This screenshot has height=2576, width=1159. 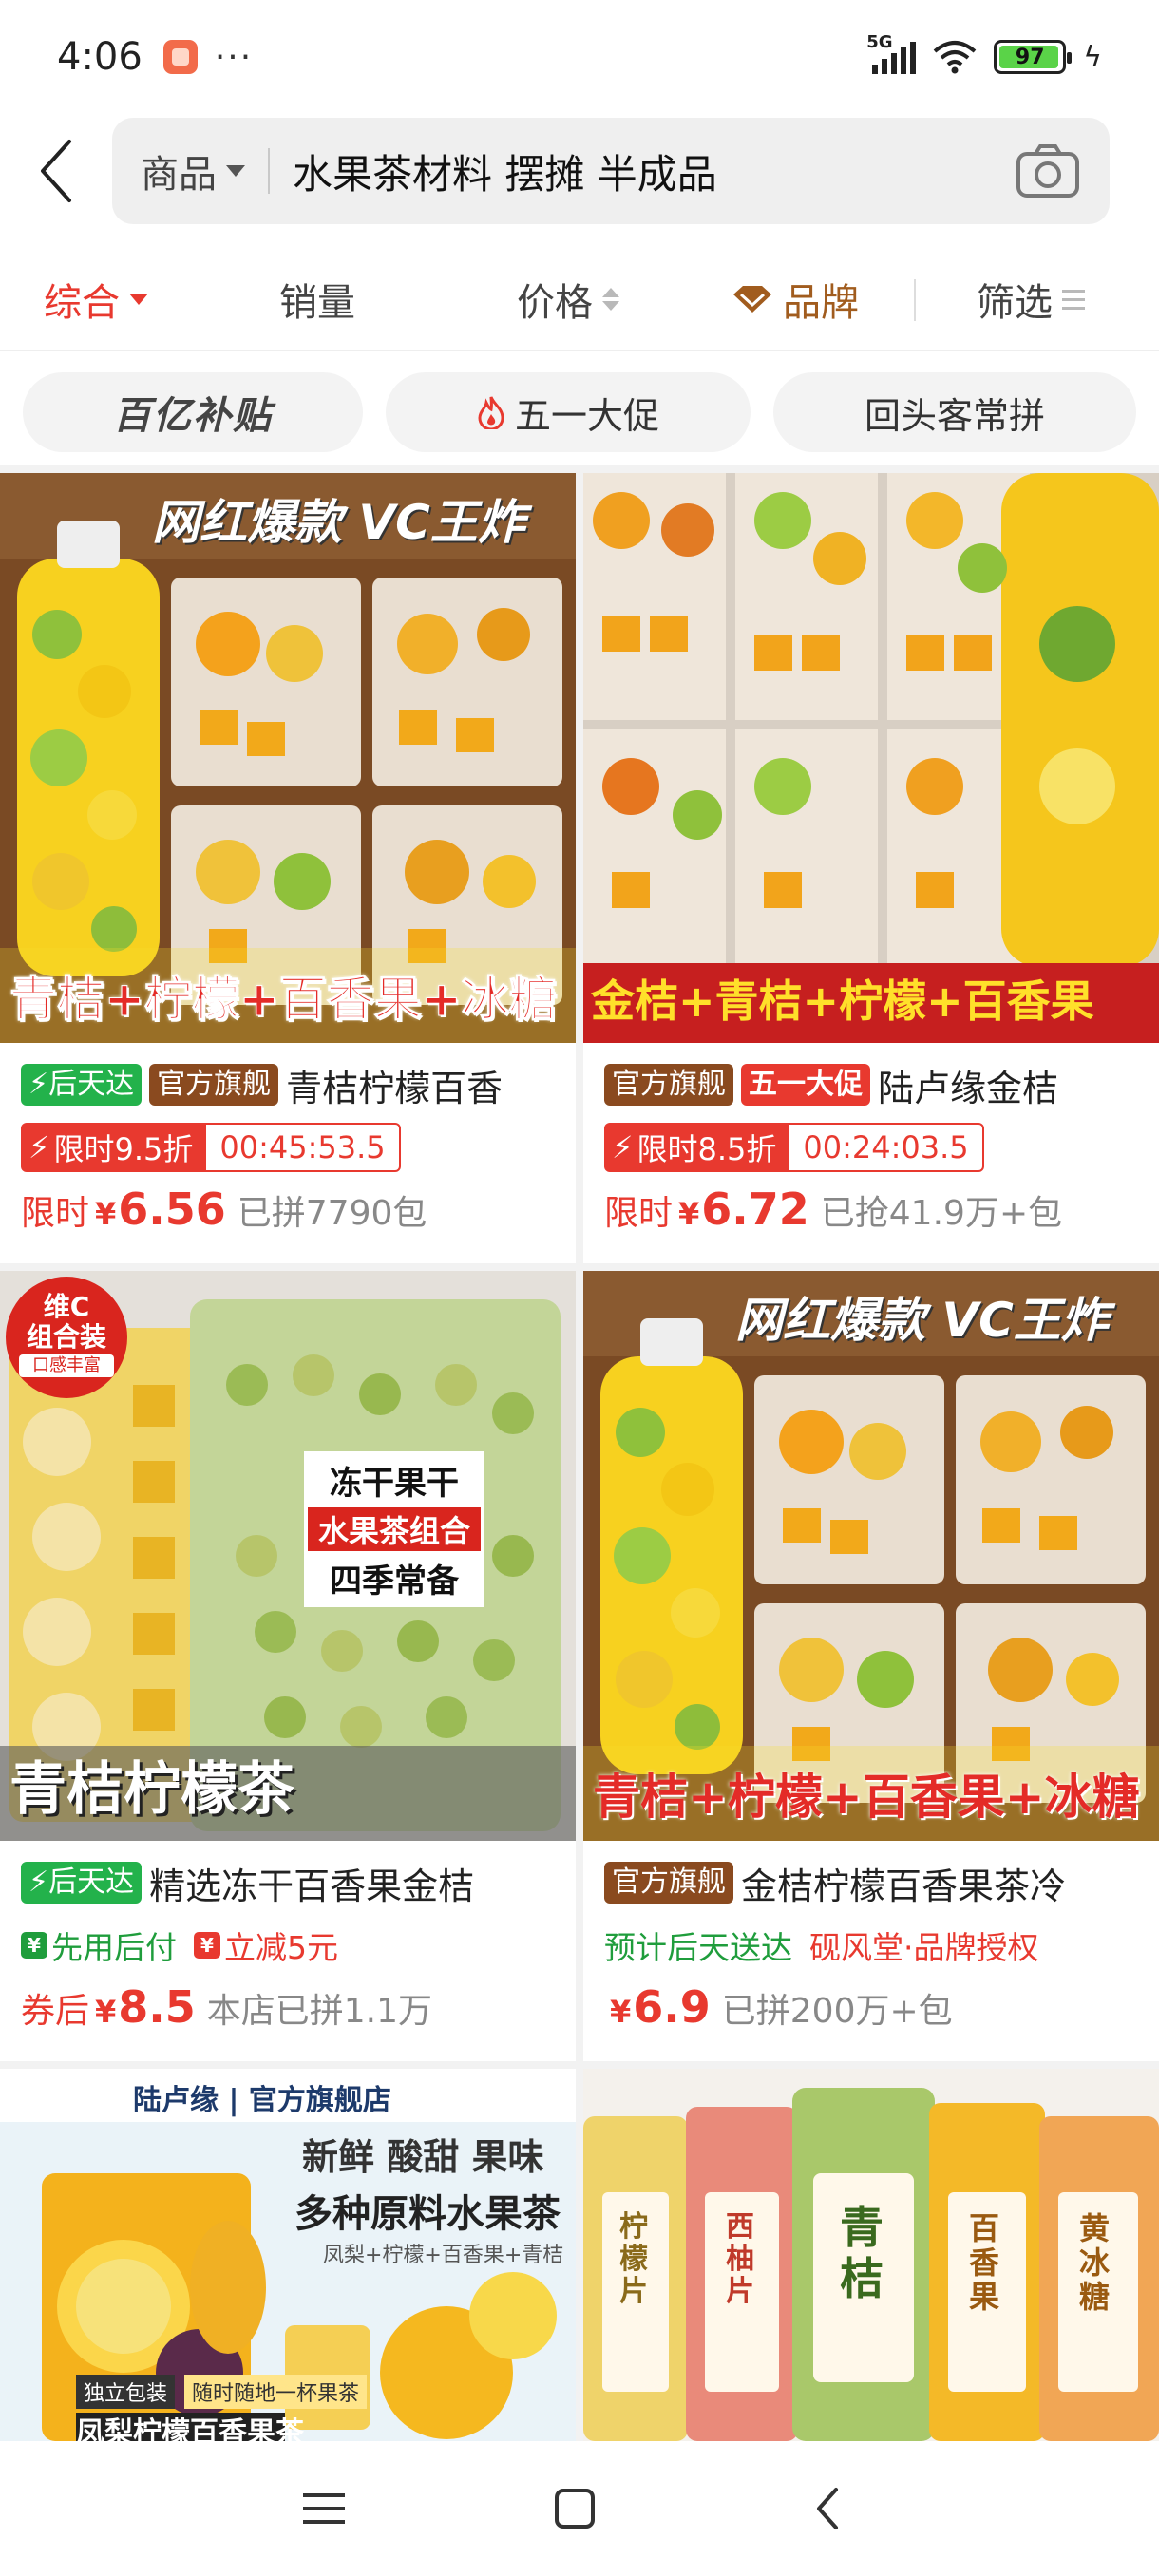 I want to click on image-brand-header: 陆卢缘 | 官方旗舰店, so click(x=262, y=2100).